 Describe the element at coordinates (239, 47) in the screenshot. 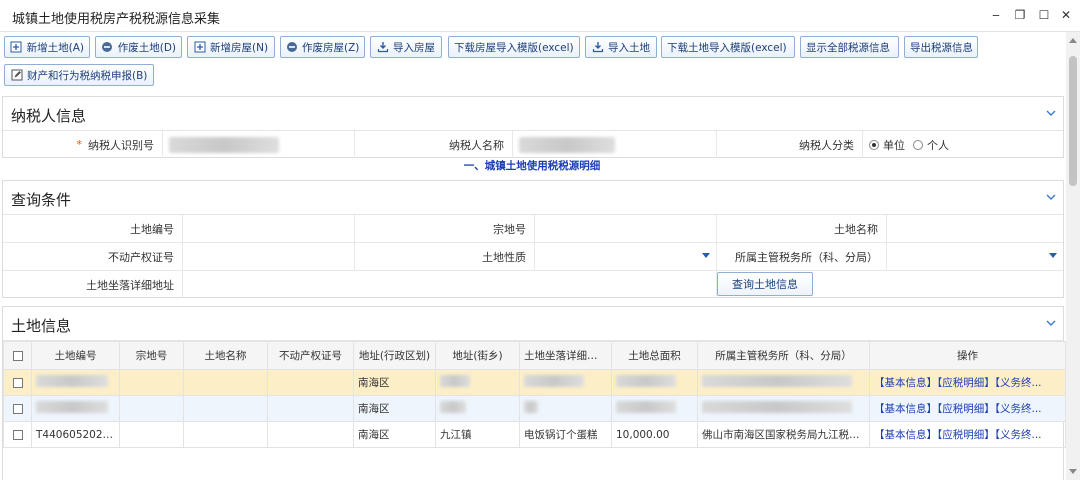

I see `add-house-label: 新增房屋(N)` at that location.